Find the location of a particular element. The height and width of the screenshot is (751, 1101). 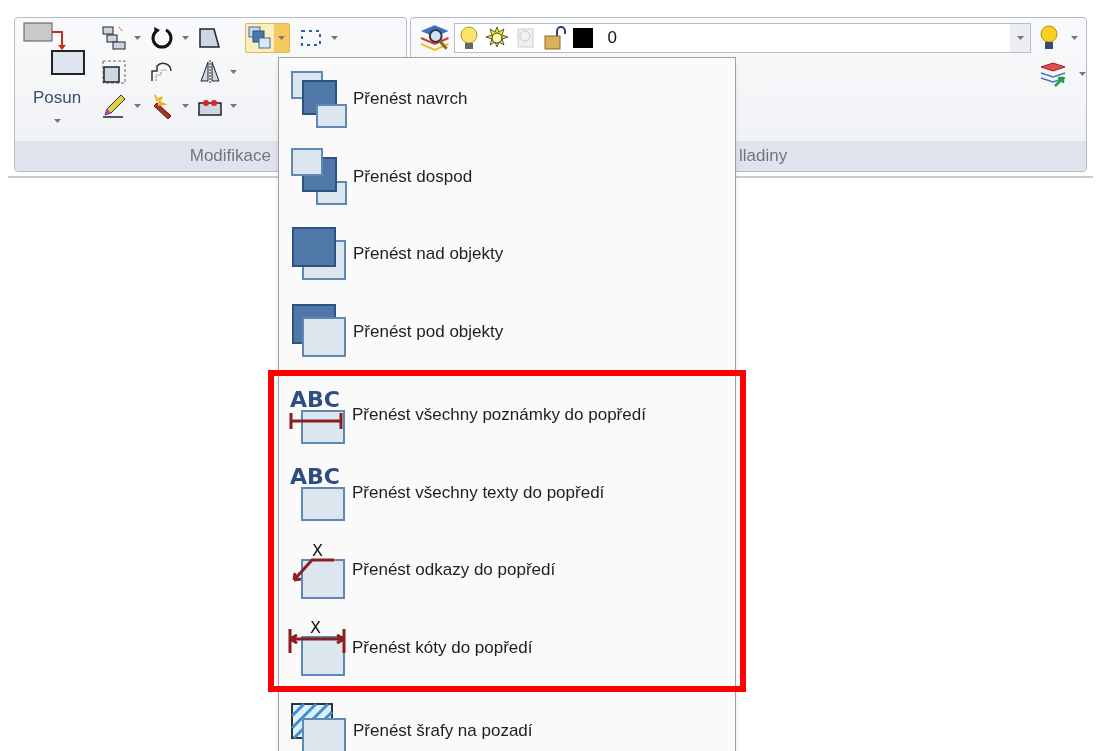

menu-item: Přenést pod objekty is located at coordinates (507, 331).